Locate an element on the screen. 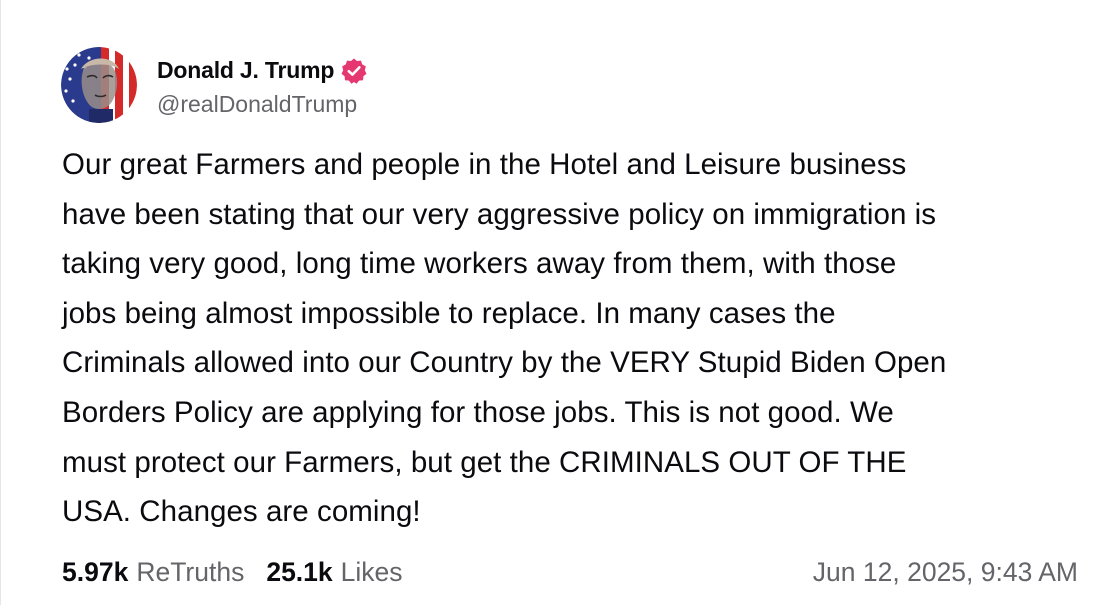  retruths-stat: 5.97k ReTruths is located at coordinates (153, 572).